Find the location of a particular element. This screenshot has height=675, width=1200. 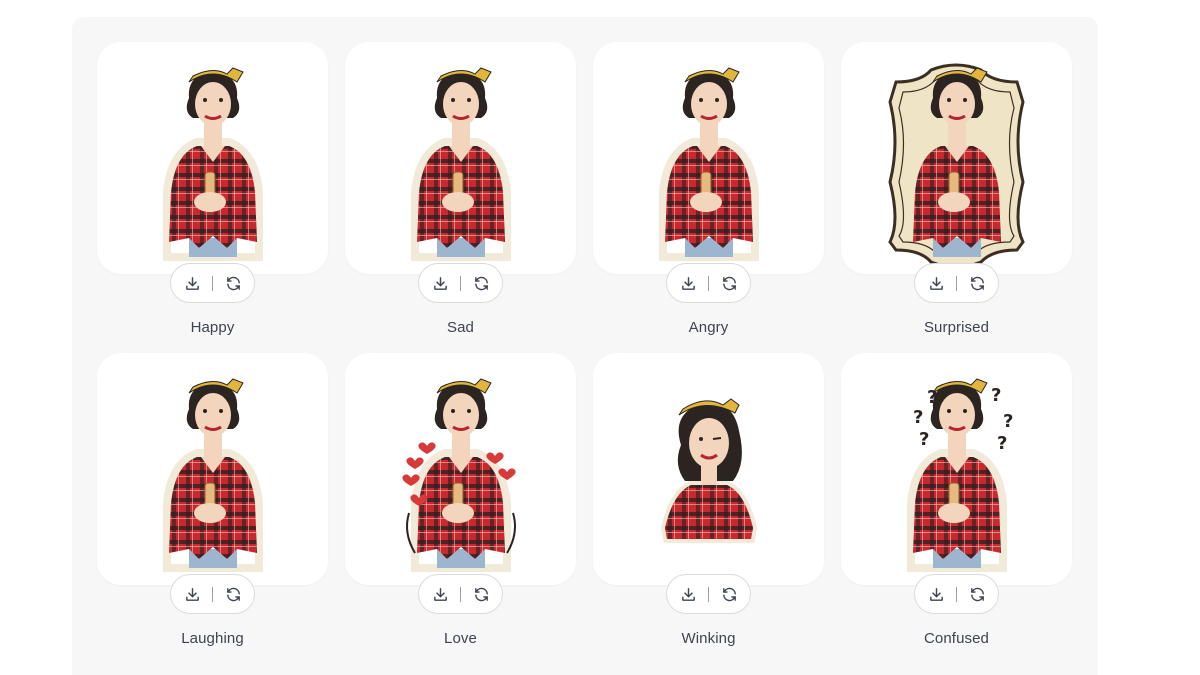

sticker-image-winking is located at coordinates (708, 469).